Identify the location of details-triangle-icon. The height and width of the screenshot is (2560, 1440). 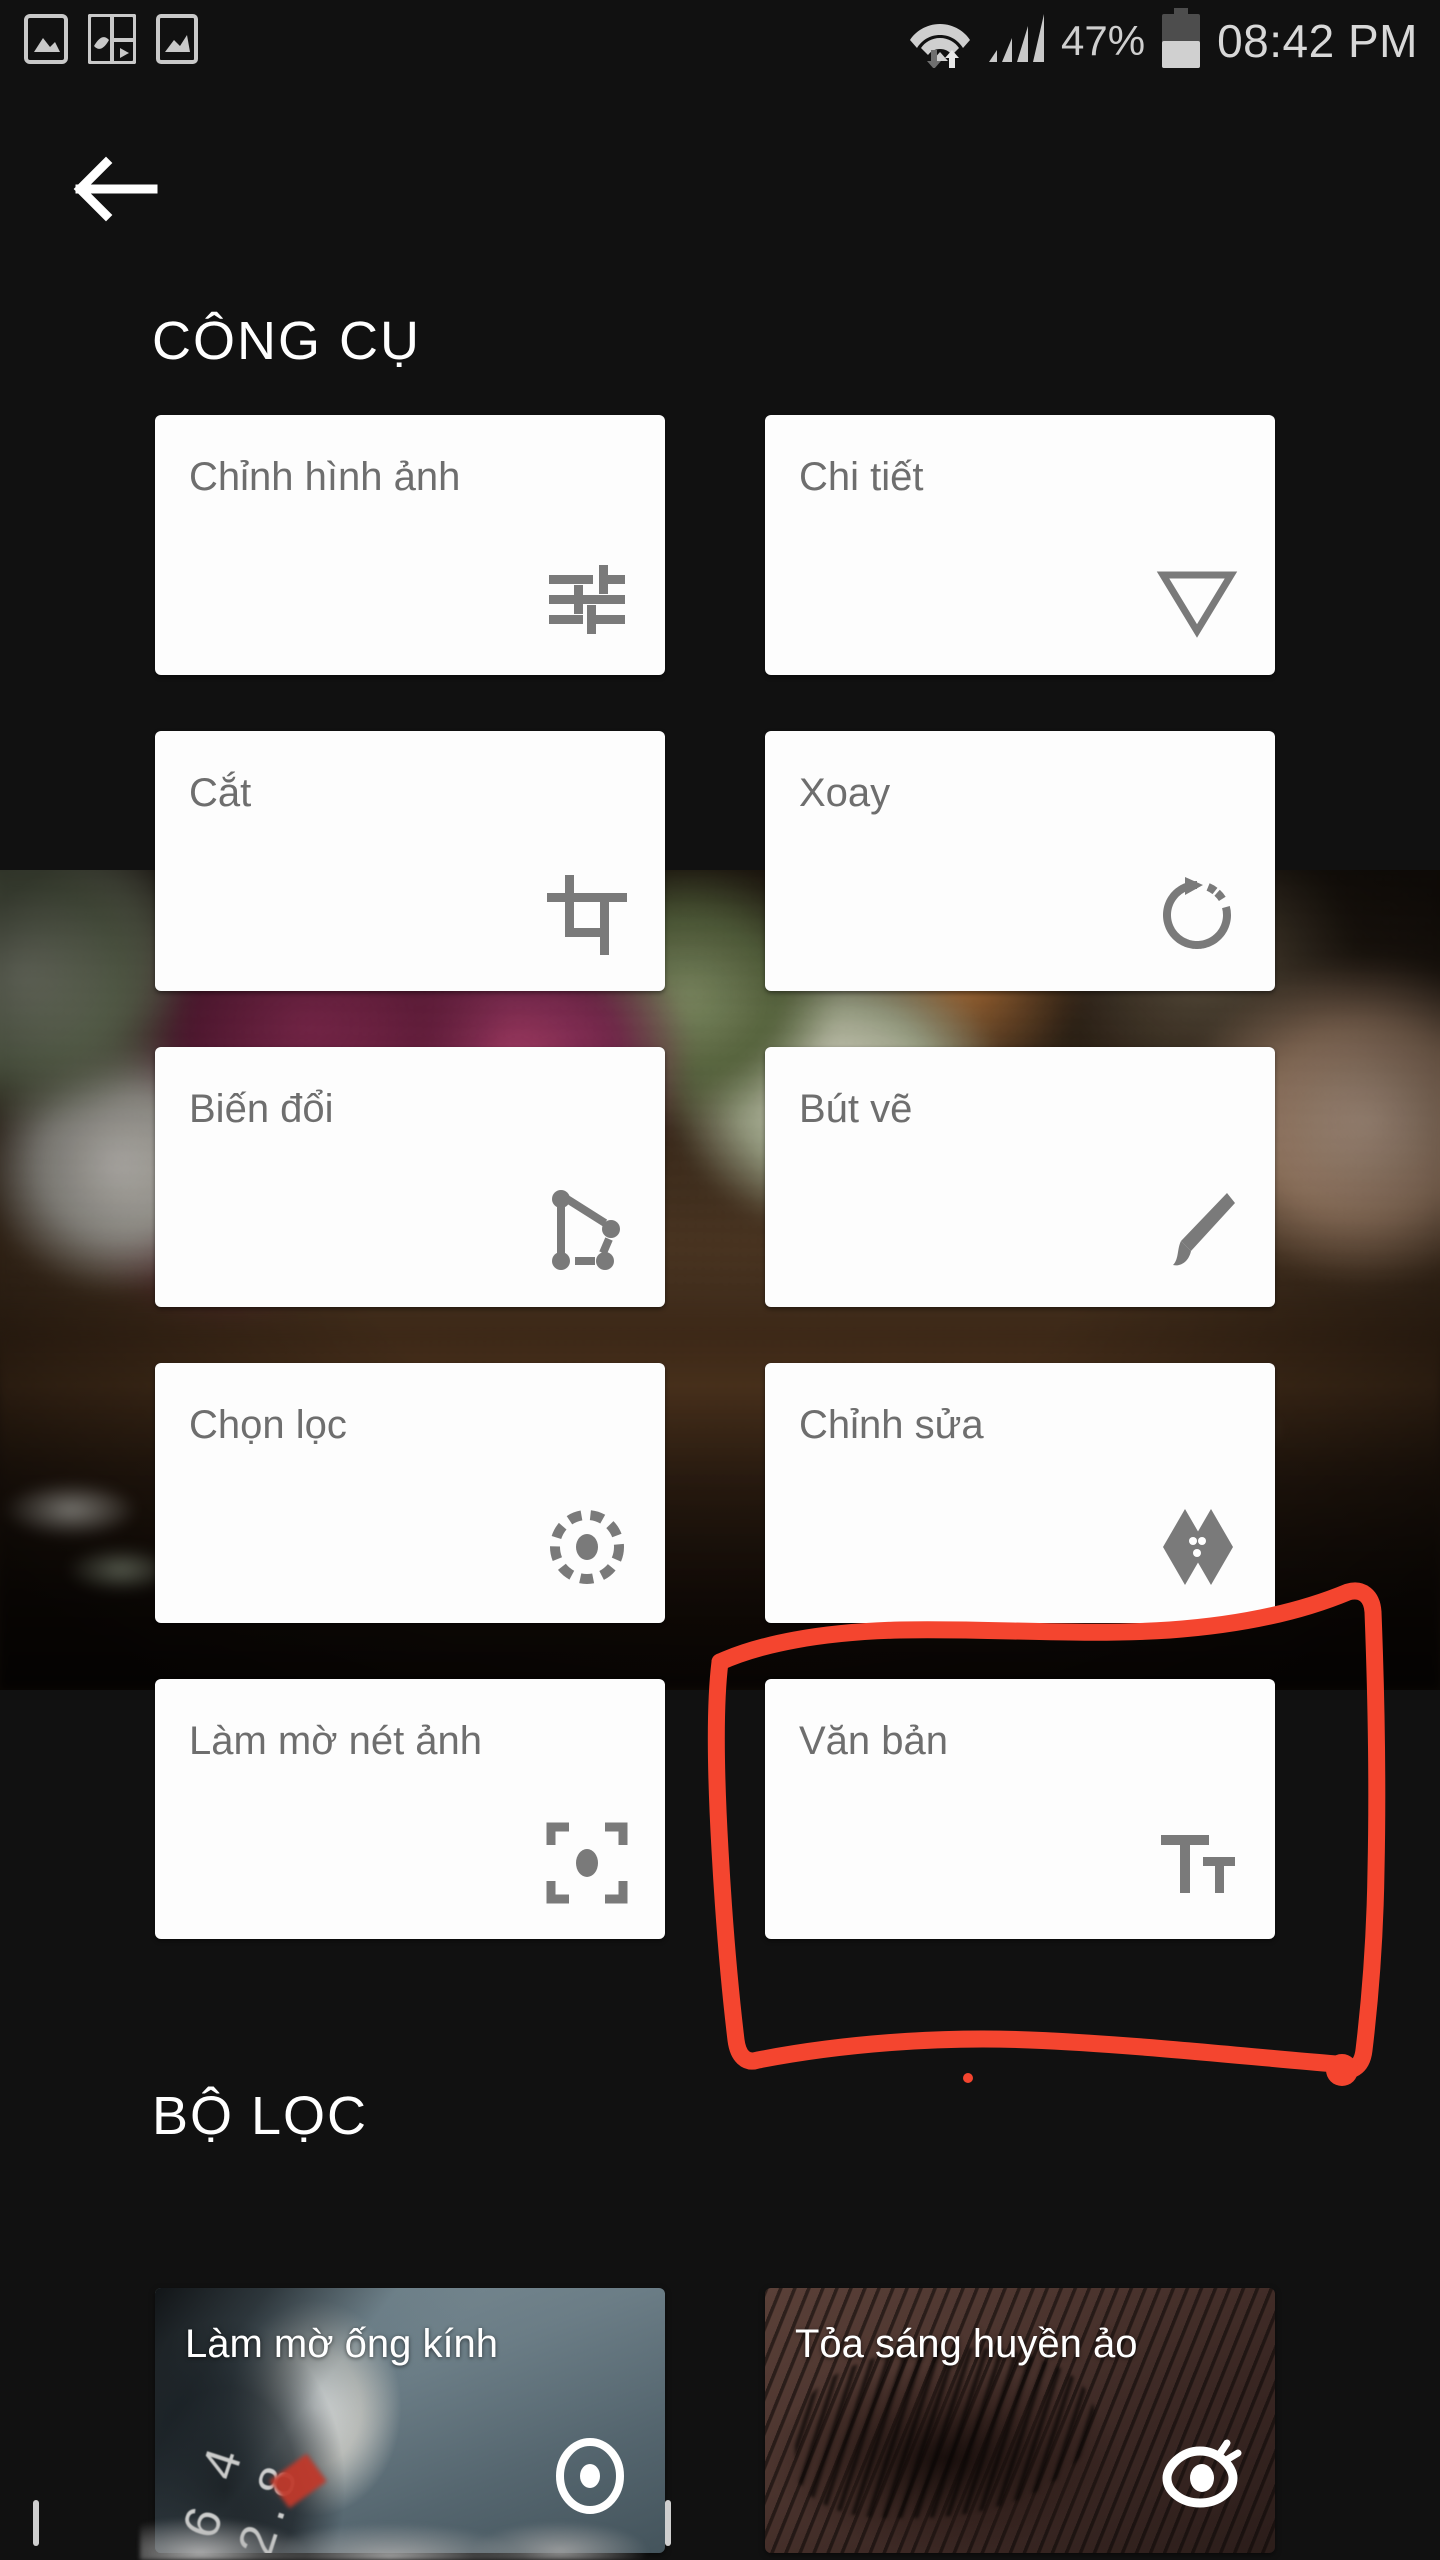
(1197, 599).